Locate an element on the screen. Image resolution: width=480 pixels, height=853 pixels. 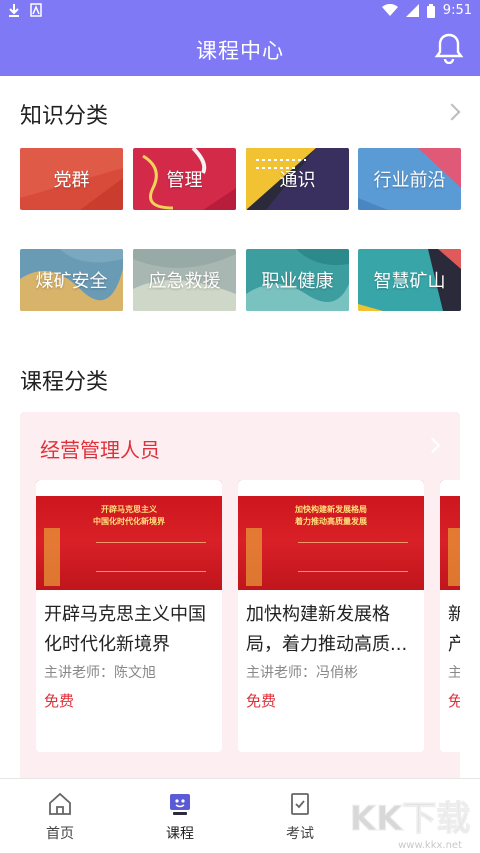
app-notification-icon is located at coordinates (36, 10).